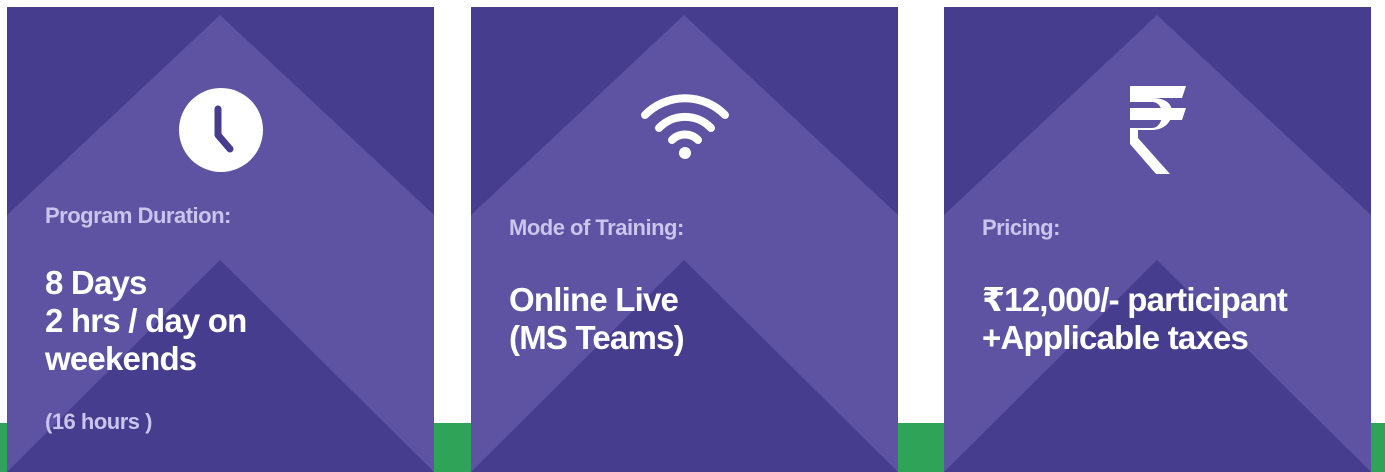 Image resolution: width=1385 pixels, height=472 pixels. I want to click on card-label: Pricing:, so click(1021, 227).